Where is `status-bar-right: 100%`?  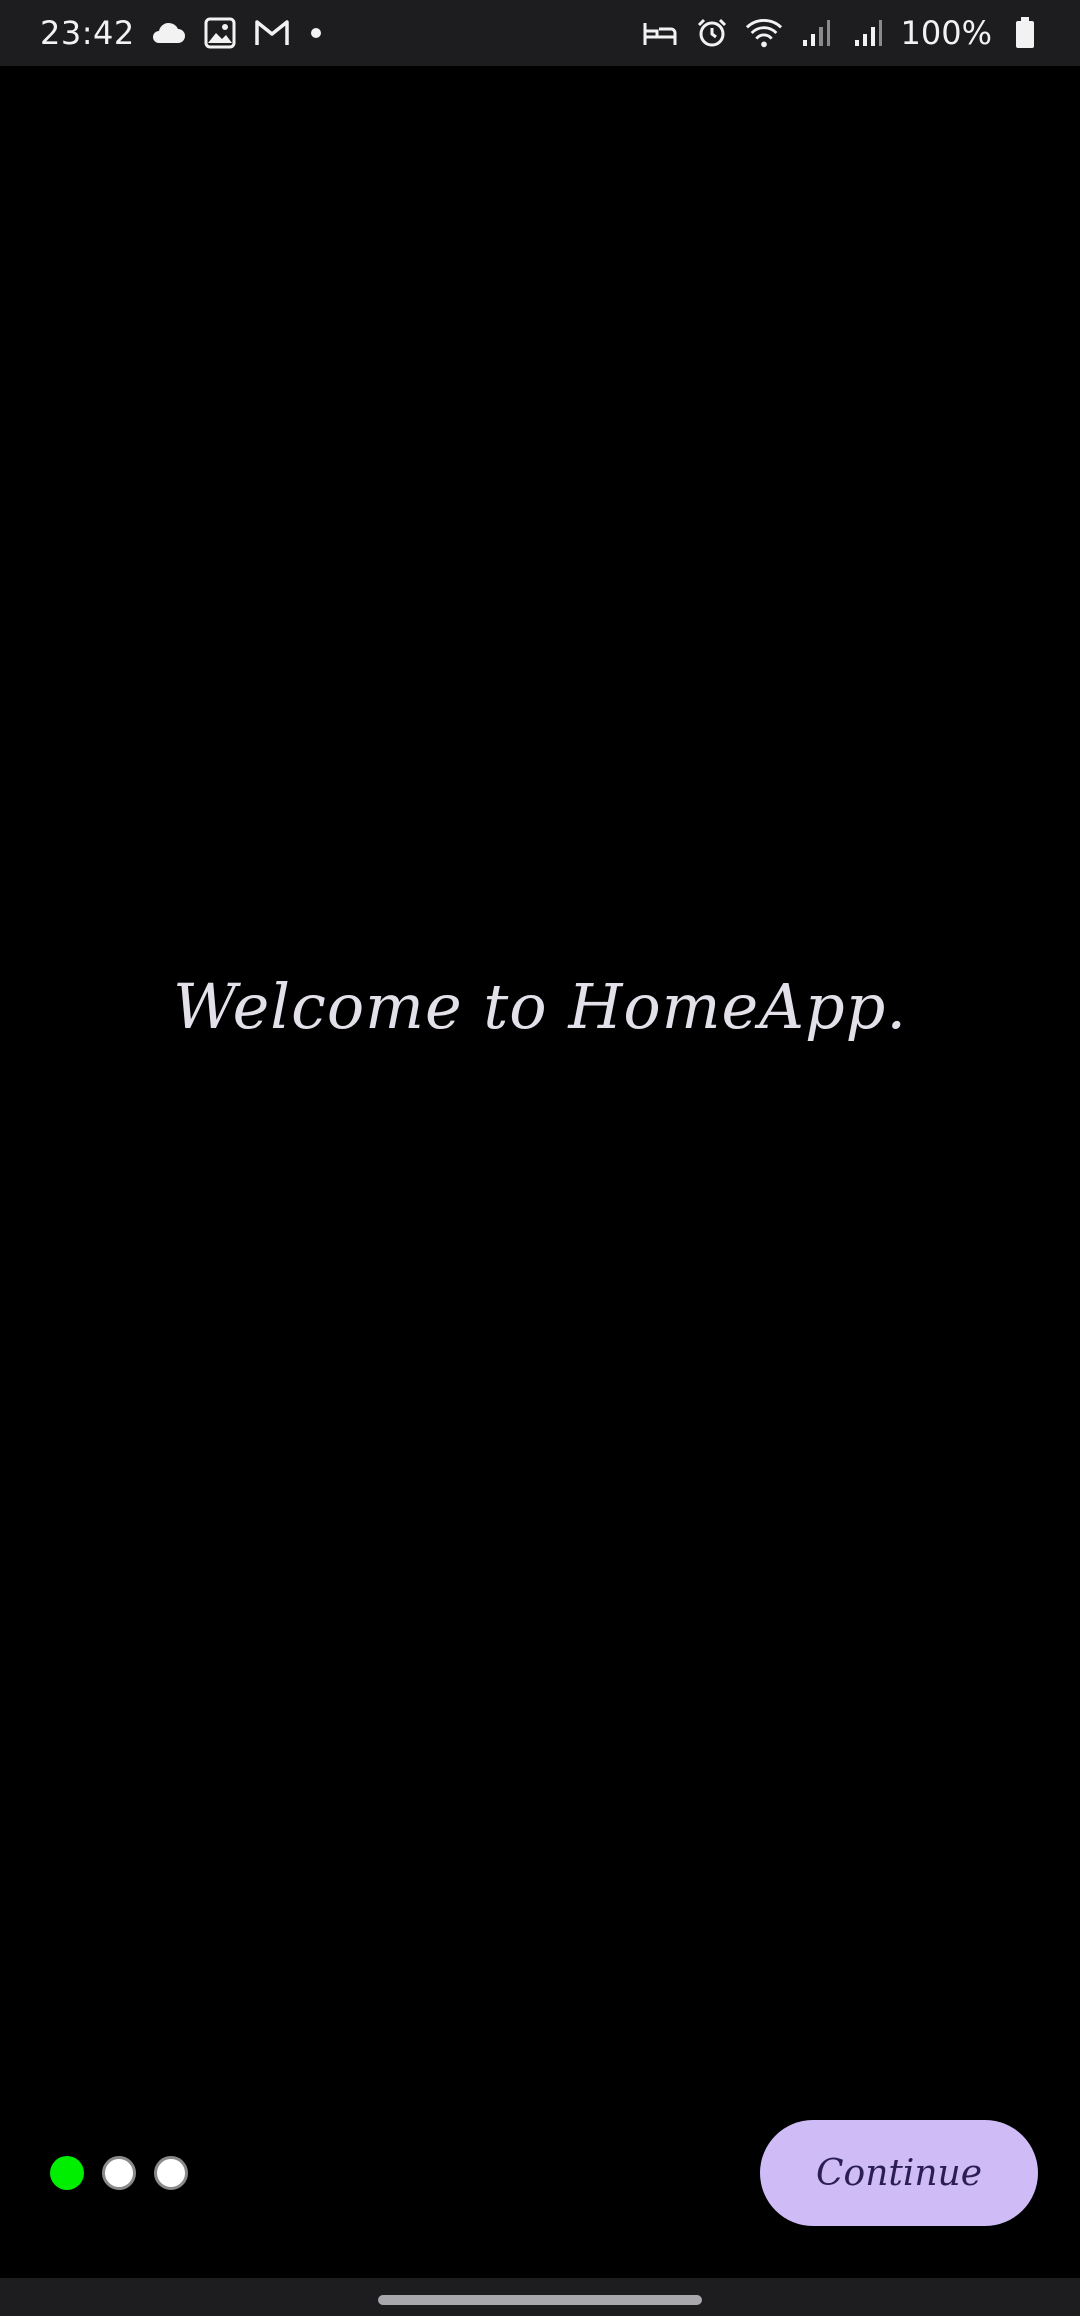
status-bar-right: 100% is located at coordinates (842, 33).